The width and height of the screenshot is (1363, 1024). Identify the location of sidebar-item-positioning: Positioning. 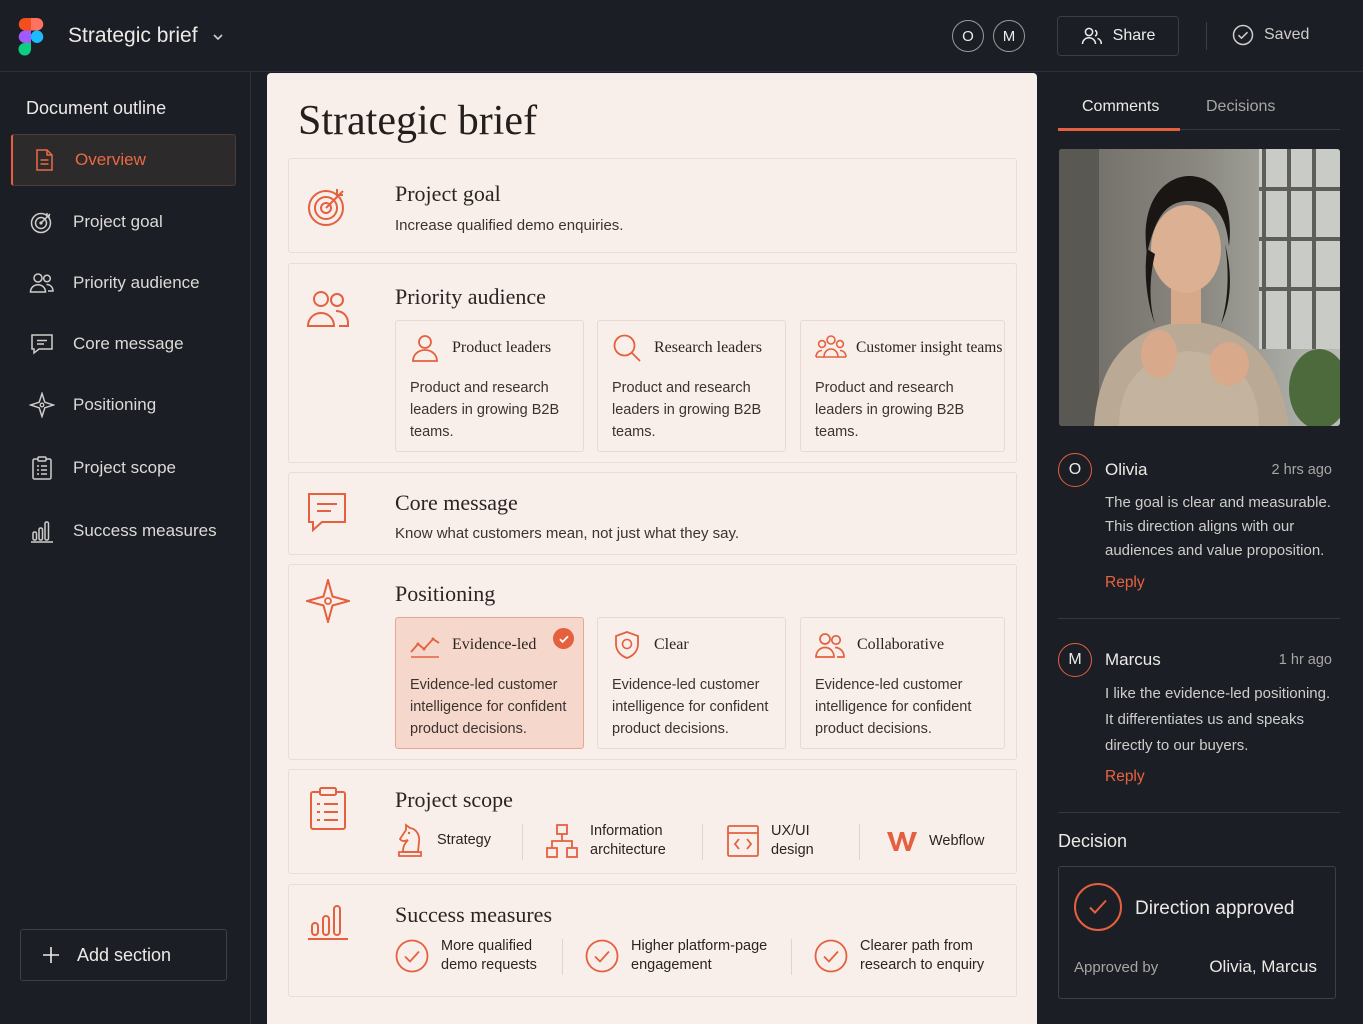
(123, 405).